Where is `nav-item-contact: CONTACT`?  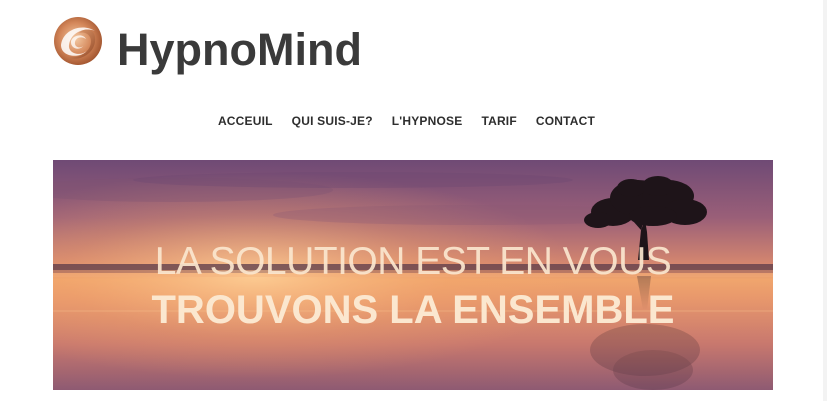
nav-item-contact: CONTACT is located at coordinates (565, 121).